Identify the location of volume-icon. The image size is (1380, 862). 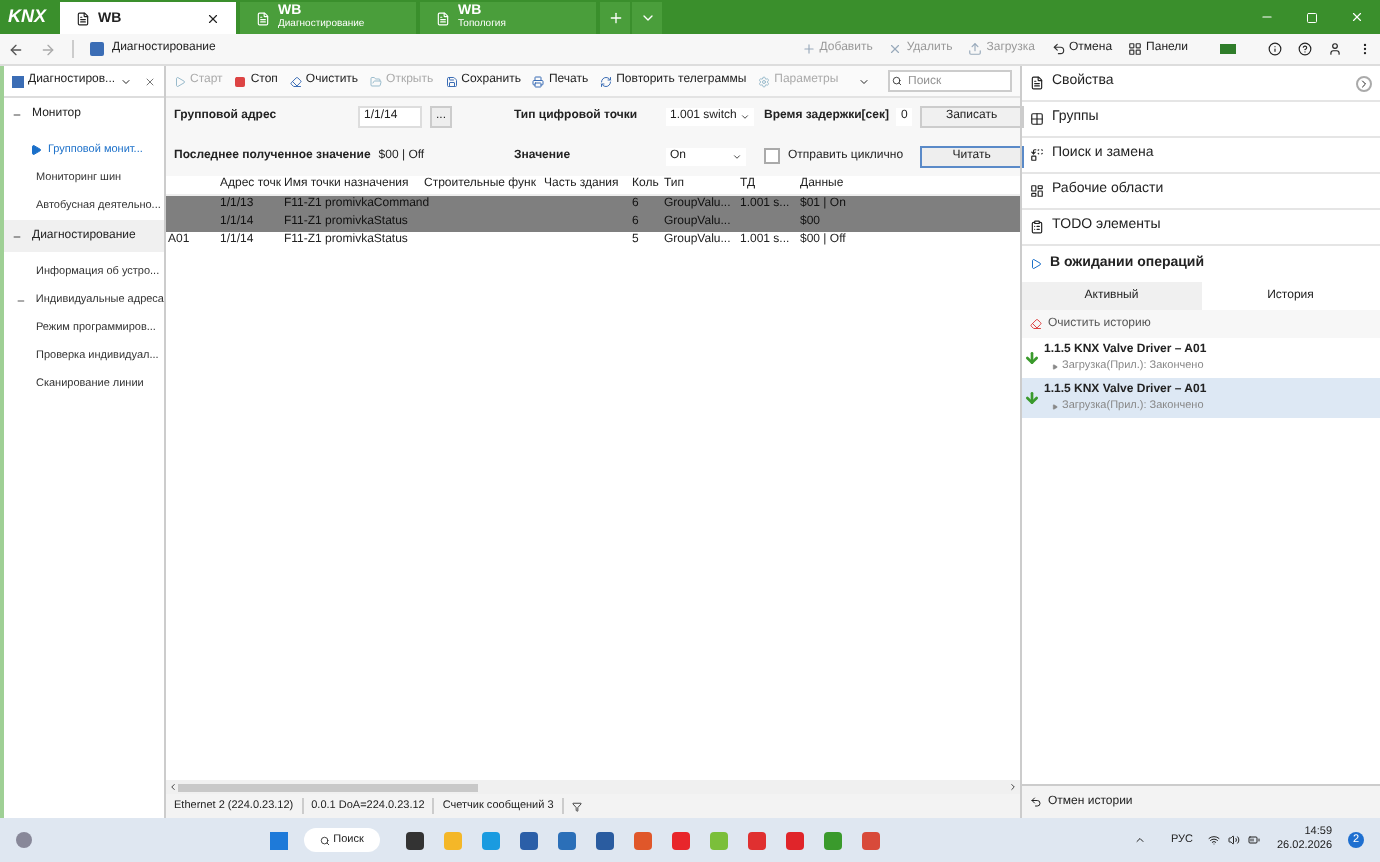
(1234, 840).